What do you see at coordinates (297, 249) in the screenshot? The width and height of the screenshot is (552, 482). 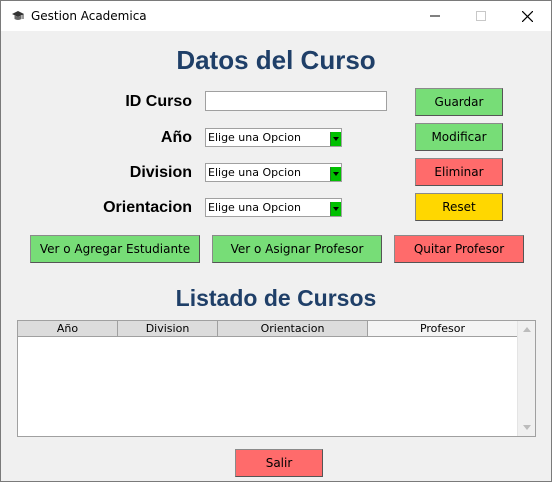 I see `ver-asignar-profesor-button: Ver o Asignar Profesor` at bounding box center [297, 249].